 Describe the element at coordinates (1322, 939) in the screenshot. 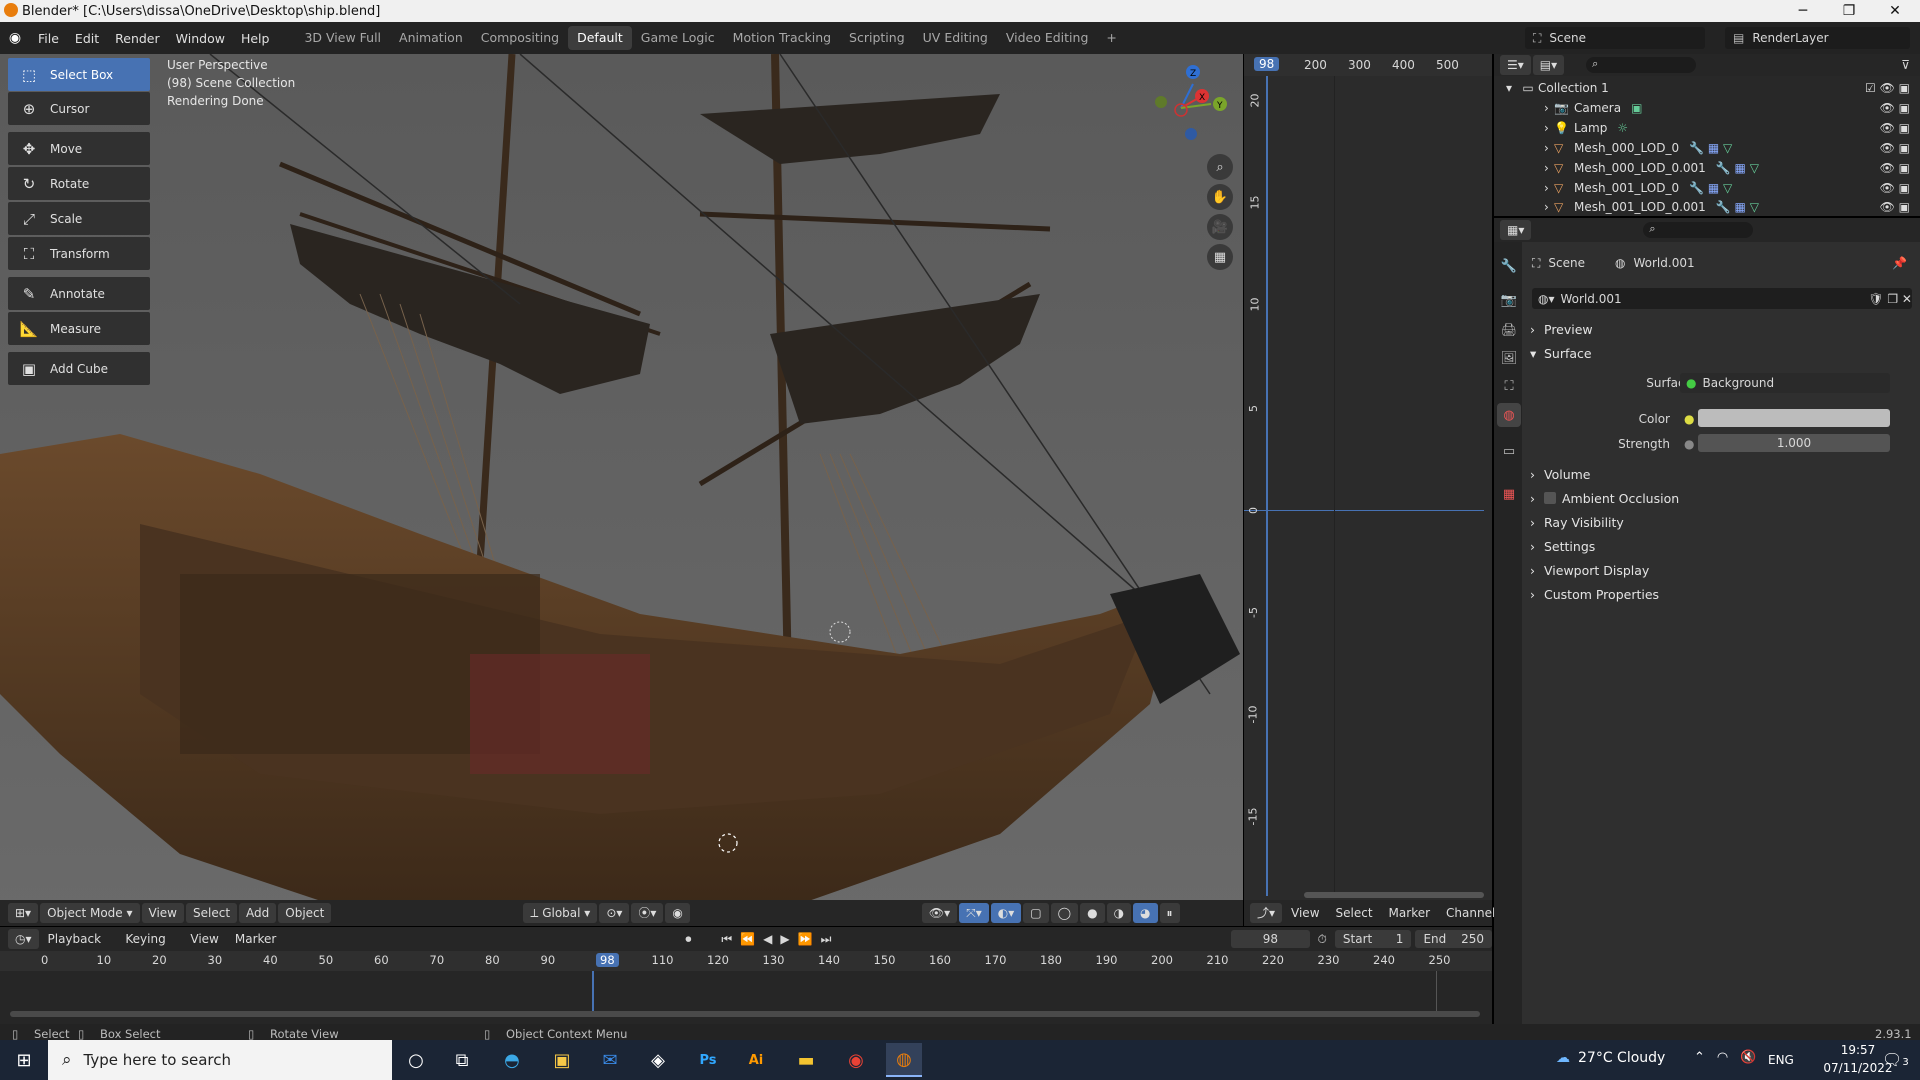

I see `preview-range-icon: ⏱` at that location.